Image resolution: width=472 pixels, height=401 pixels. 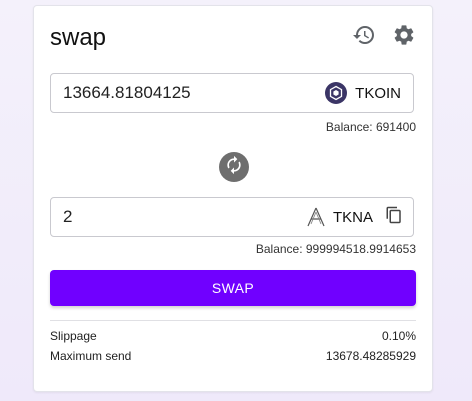 What do you see at coordinates (233, 288) in the screenshot?
I see `swap-button: SWAP` at bounding box center [233, 288].